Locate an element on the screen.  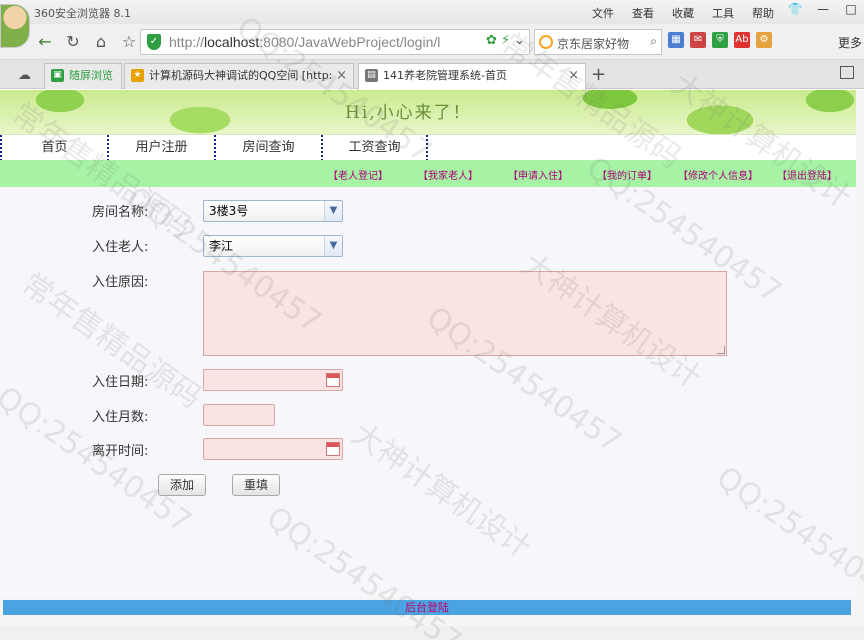
reason-label: 入住原因: is located at coordinates (120, 282).